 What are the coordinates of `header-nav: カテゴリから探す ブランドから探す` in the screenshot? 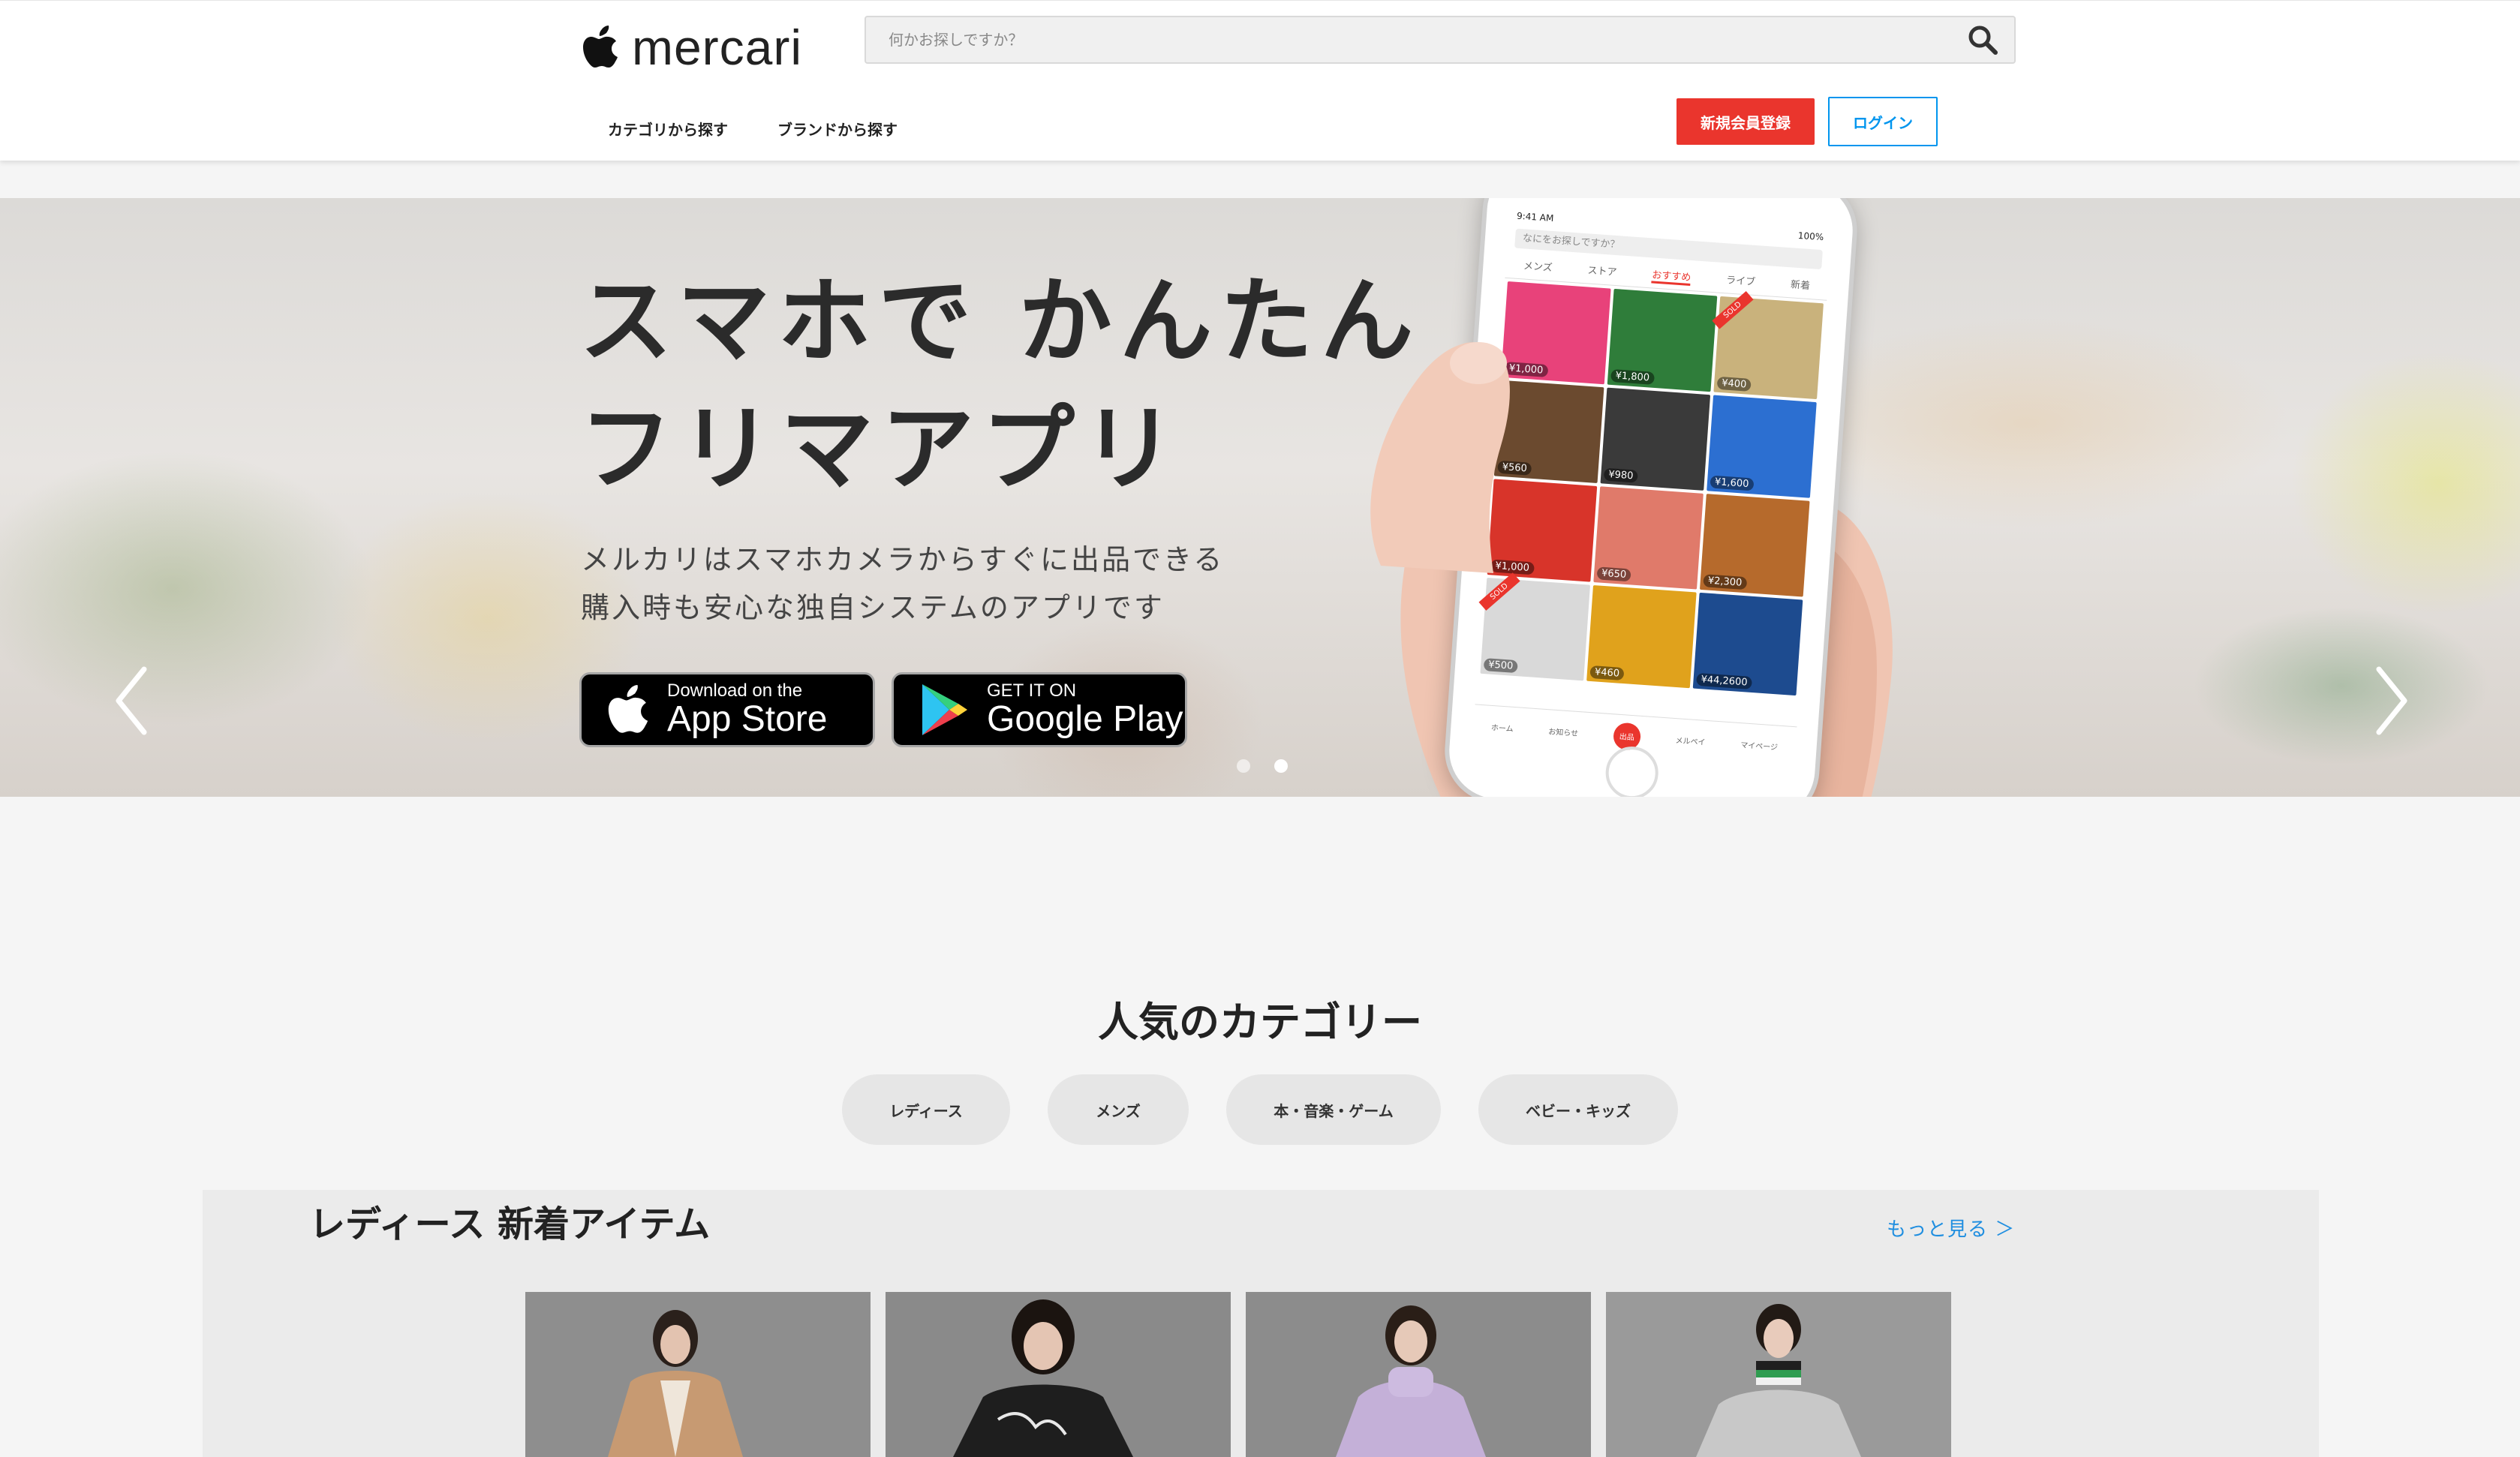 It's located at (753, 129).